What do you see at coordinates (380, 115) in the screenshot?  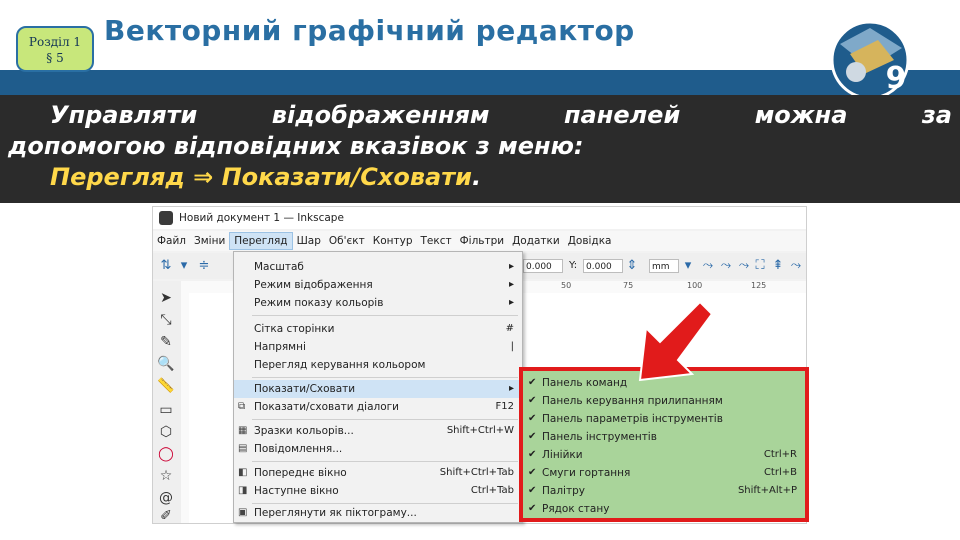 I see `instruction-word: відображенням` at bounding box center [380, 115].